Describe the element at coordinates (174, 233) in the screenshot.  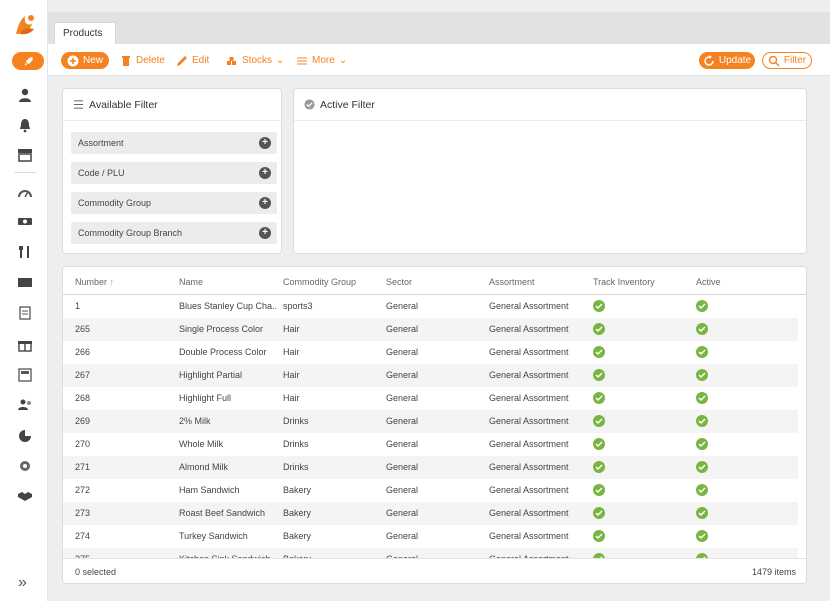
I see `filter-item-commodity-group-branch: Commodity Group Branch +` at that location.